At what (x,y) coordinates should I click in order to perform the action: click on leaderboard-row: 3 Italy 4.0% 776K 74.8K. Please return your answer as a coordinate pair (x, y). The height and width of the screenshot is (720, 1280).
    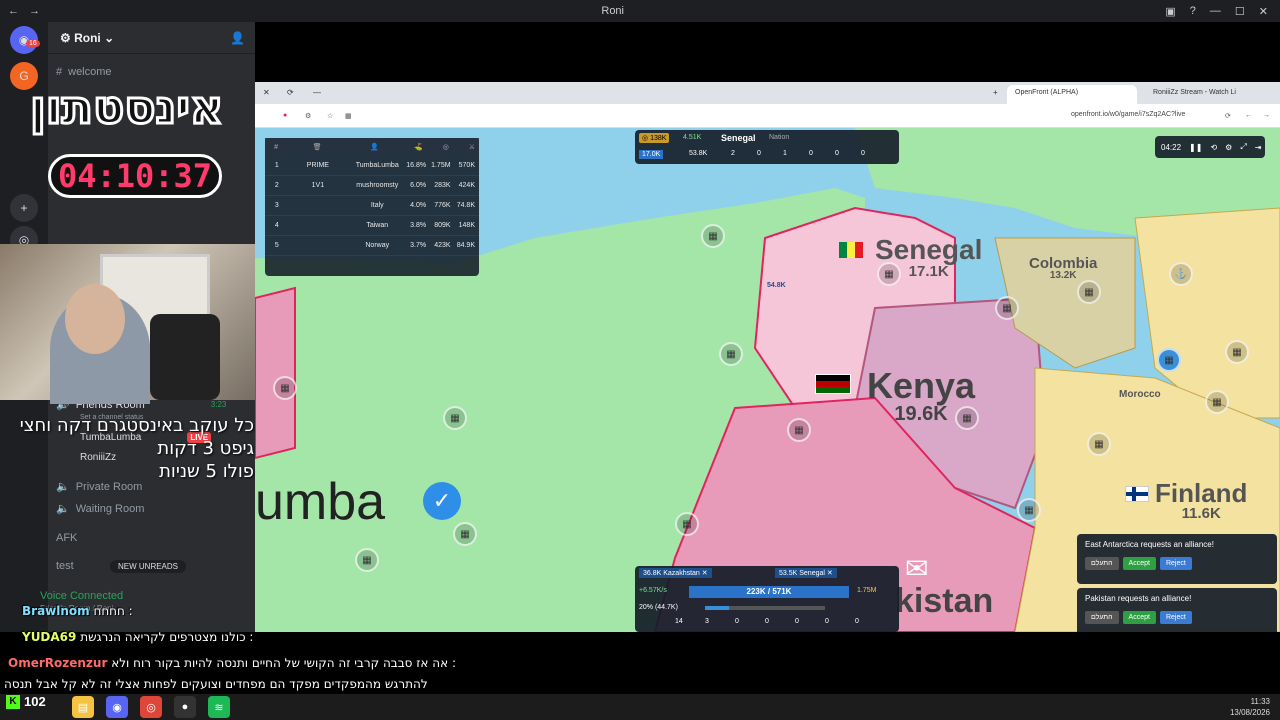
    Looking at the image, I should click on (372, 206).